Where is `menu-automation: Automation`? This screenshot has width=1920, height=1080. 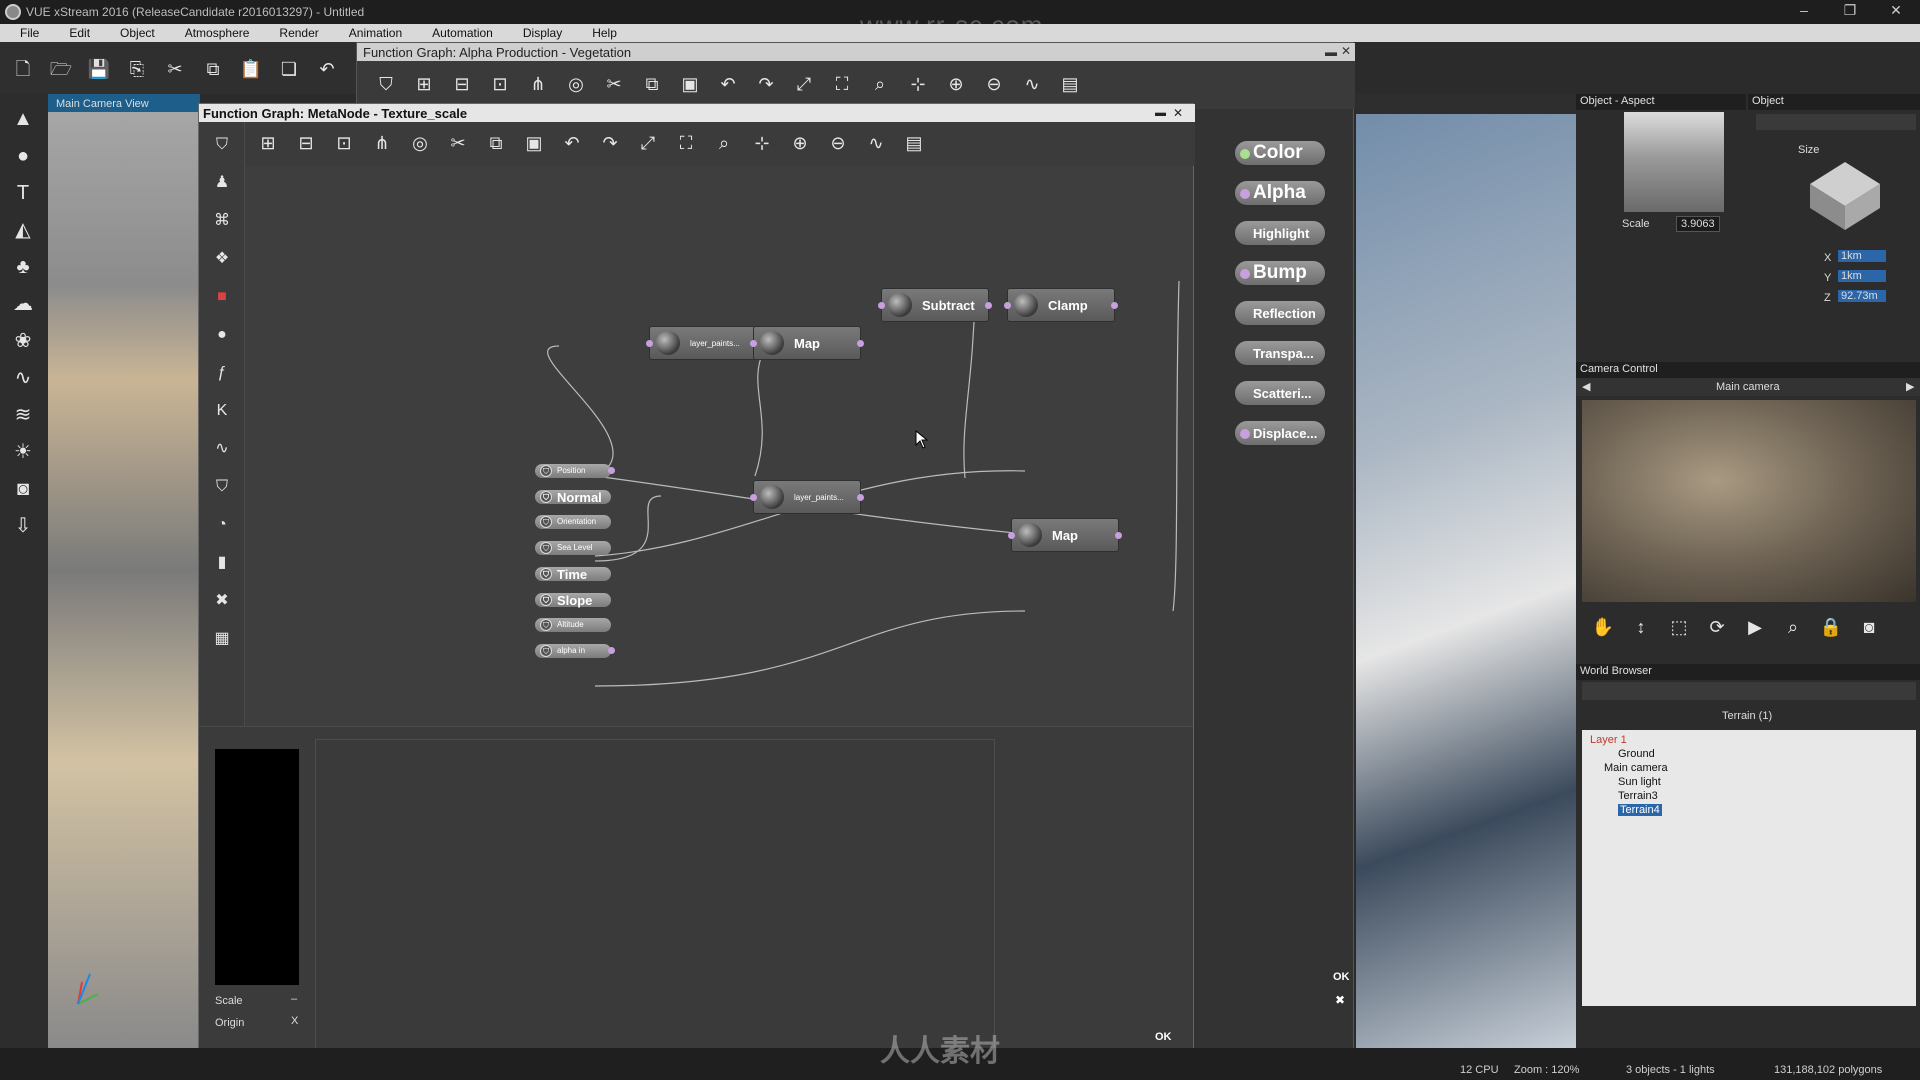
menu-automation: Automation is located at coordinates (457, 33).